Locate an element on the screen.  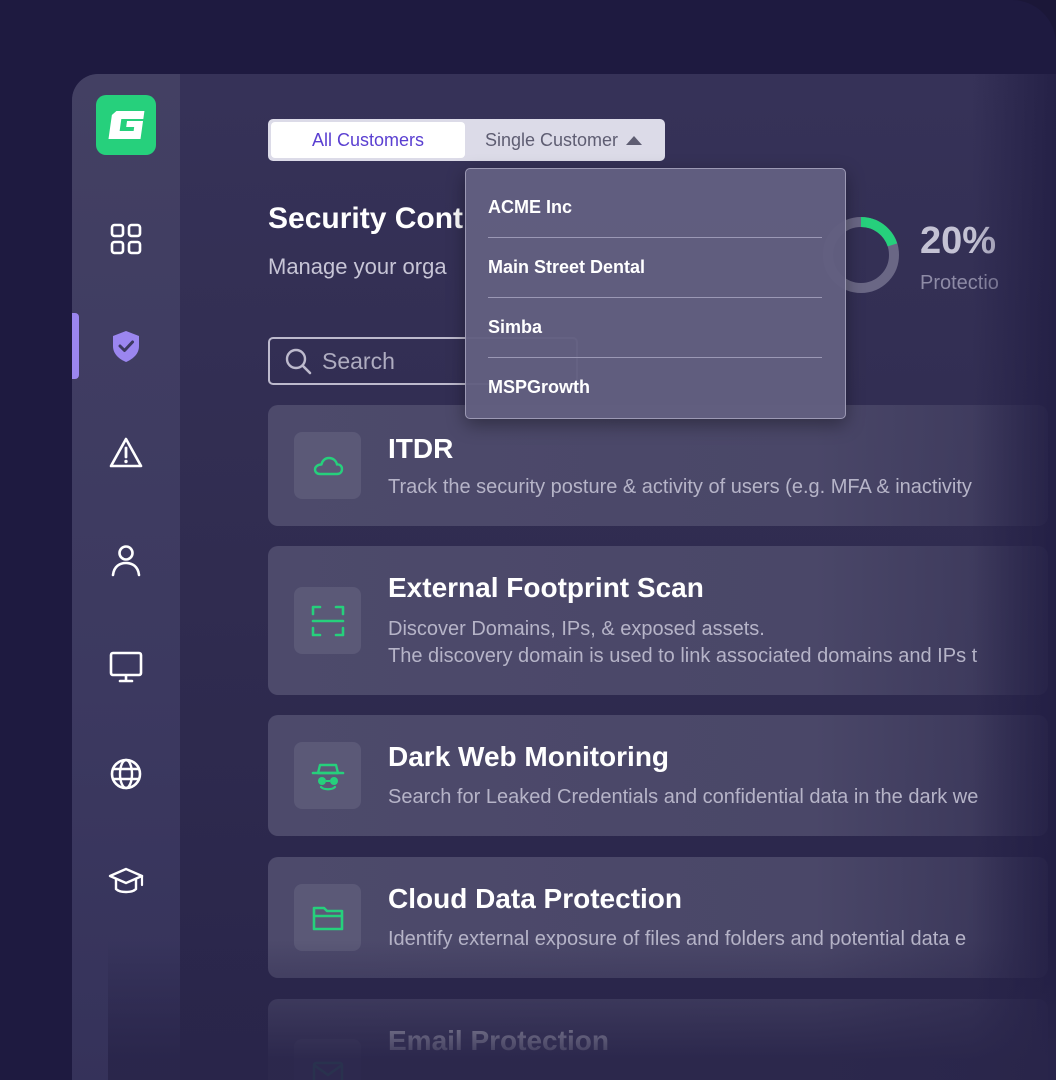
card-title: Email Protection is located at coordinates (498, 1040).